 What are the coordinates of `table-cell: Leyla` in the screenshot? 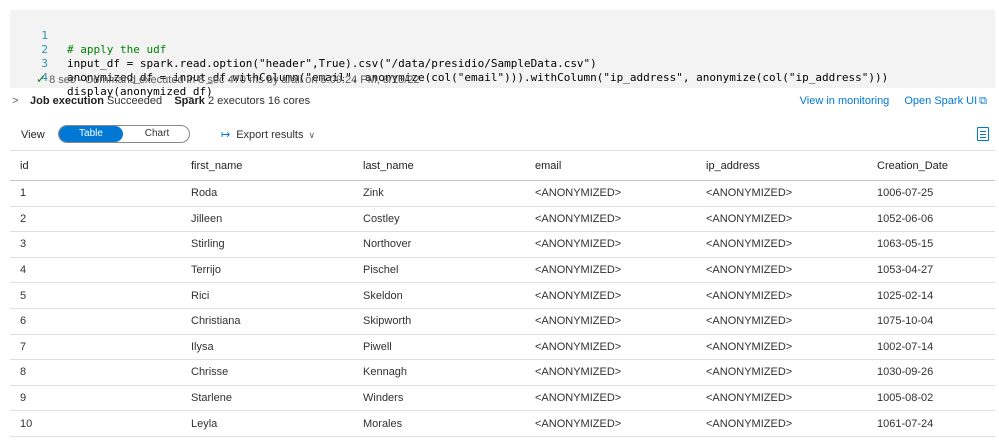 It's located at (204, 423).